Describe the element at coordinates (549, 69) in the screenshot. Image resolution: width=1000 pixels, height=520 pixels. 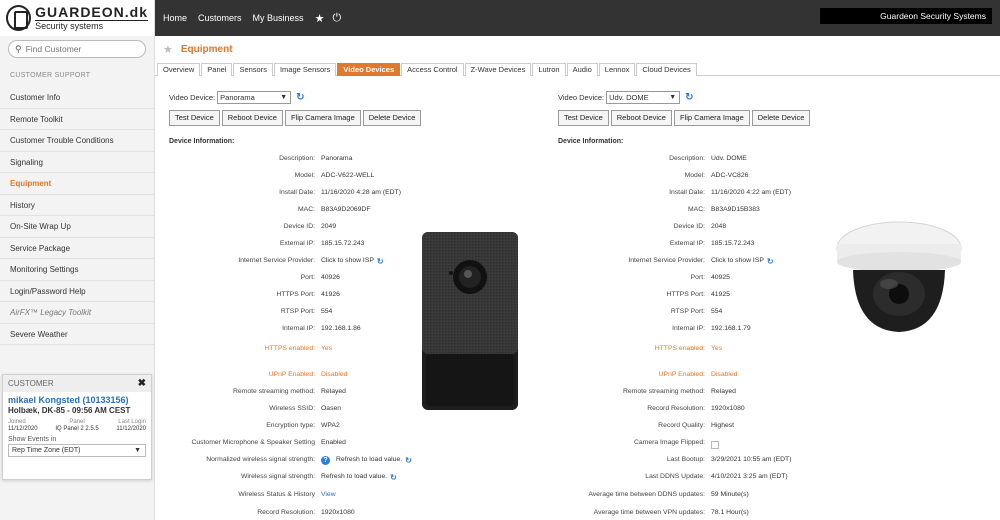
I see `tab-lutron: Lutron` at that location.